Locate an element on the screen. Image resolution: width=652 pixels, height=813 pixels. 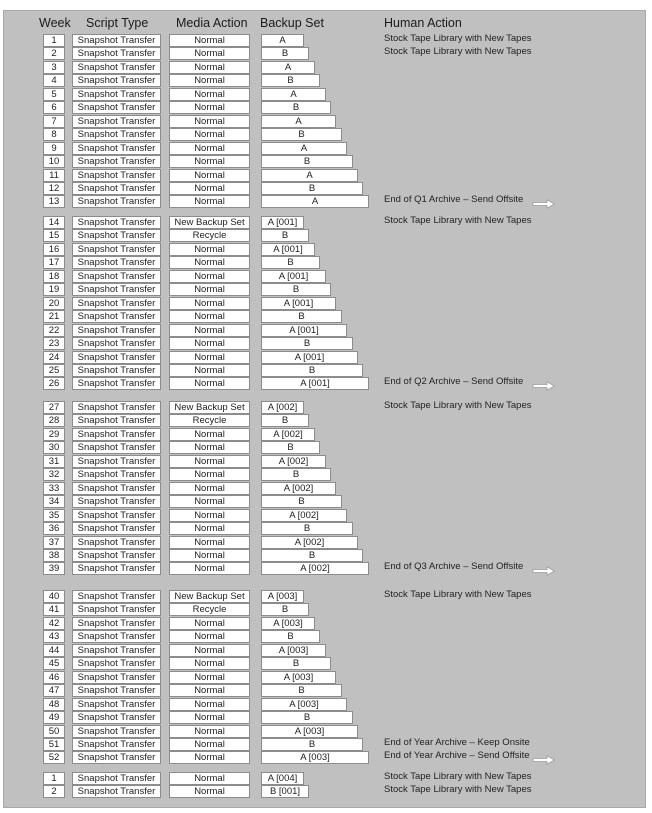
week-cell: 34 is located at coordinates (54, 501).